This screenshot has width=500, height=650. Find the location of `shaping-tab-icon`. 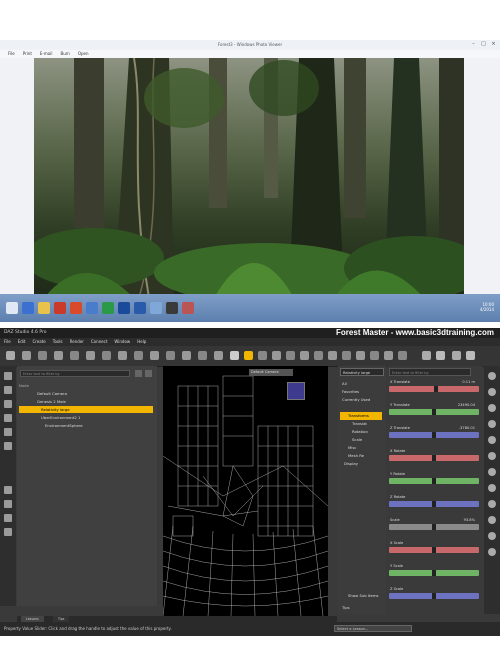

shaping-tab-icon is located at coordinates (492, 552).